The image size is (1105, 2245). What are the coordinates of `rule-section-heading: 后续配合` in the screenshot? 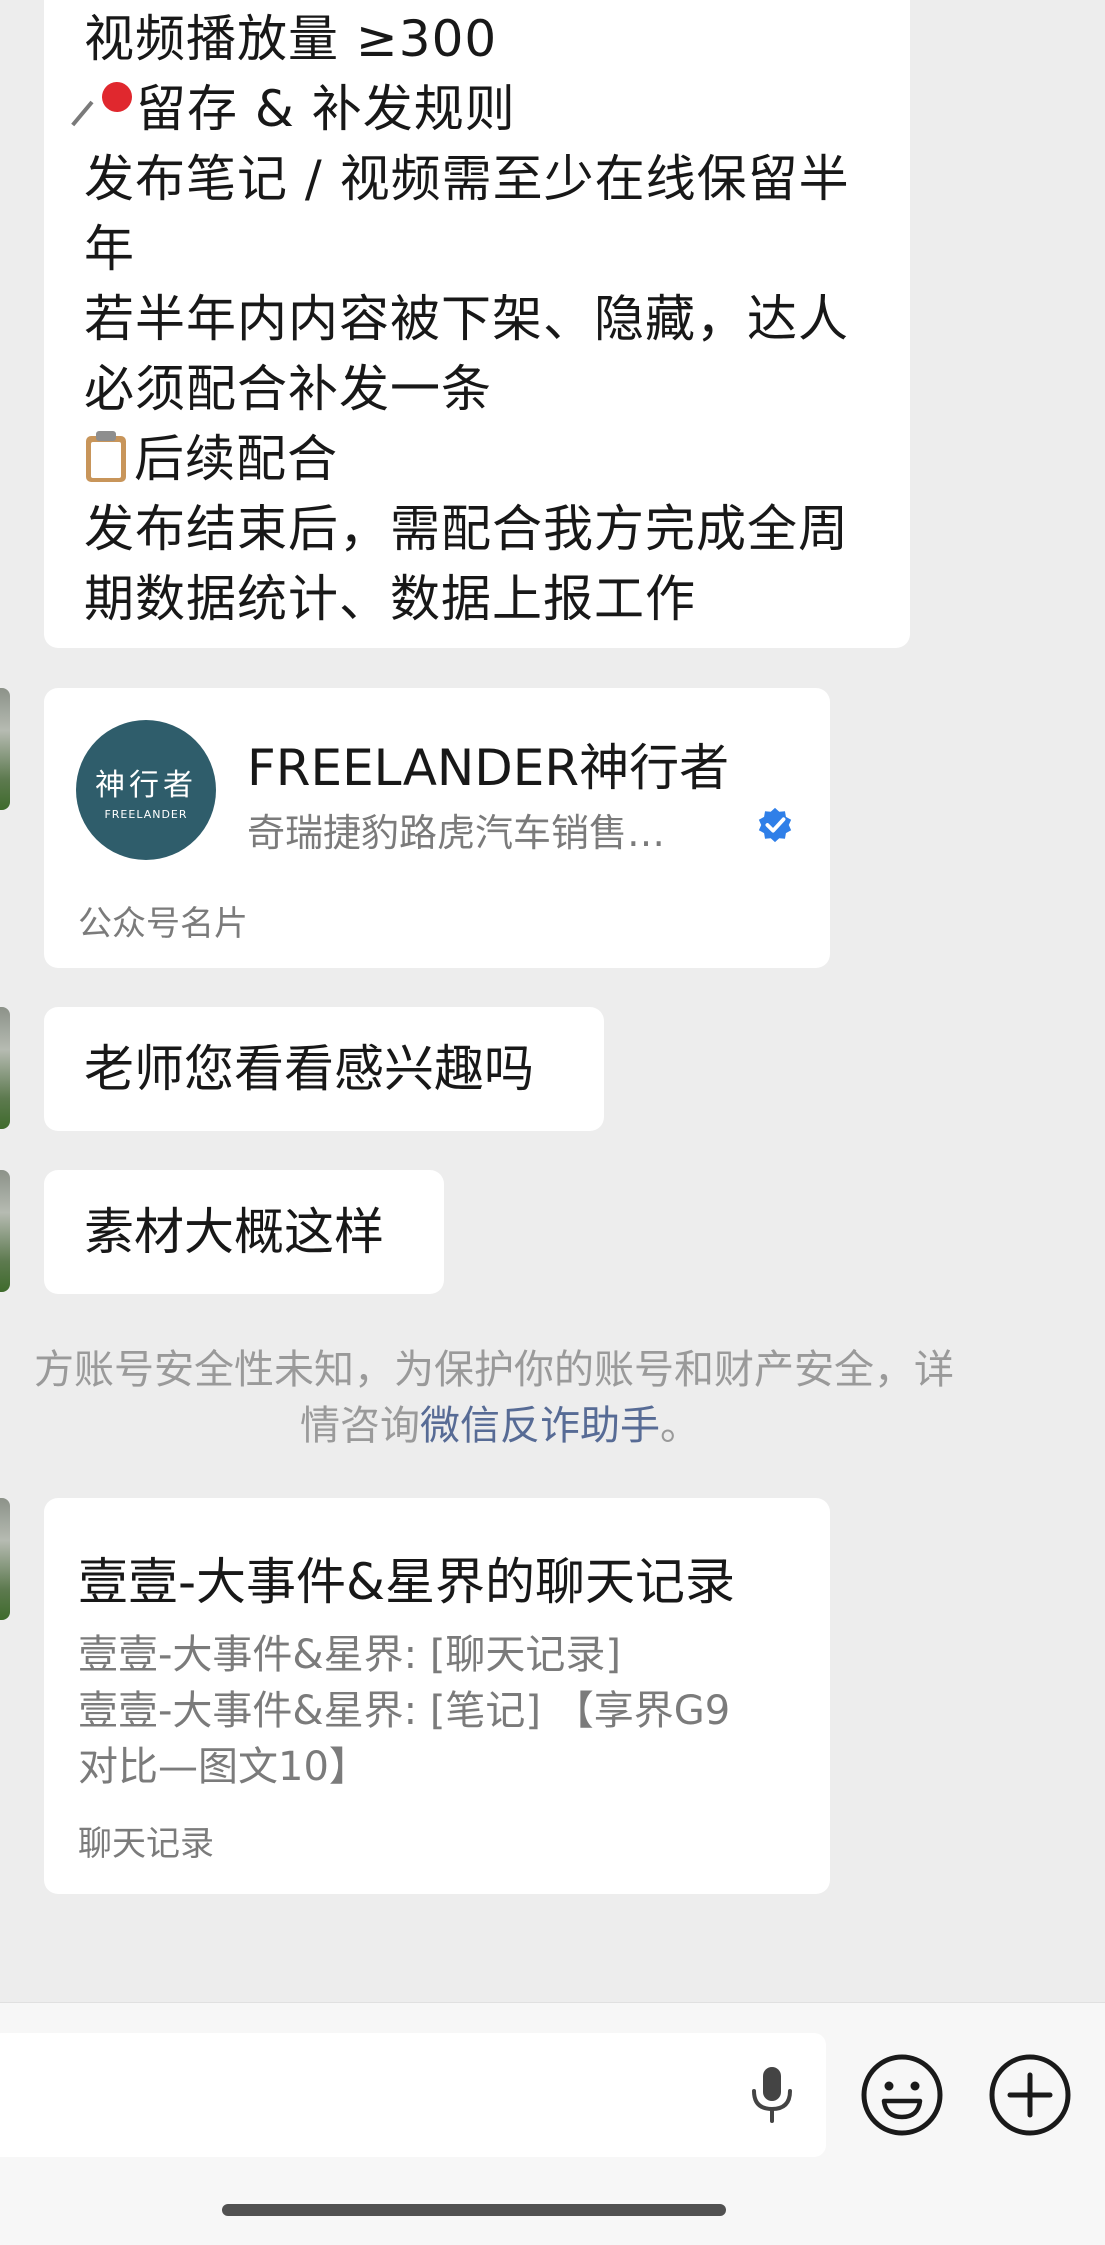 It's located at (477, 459).